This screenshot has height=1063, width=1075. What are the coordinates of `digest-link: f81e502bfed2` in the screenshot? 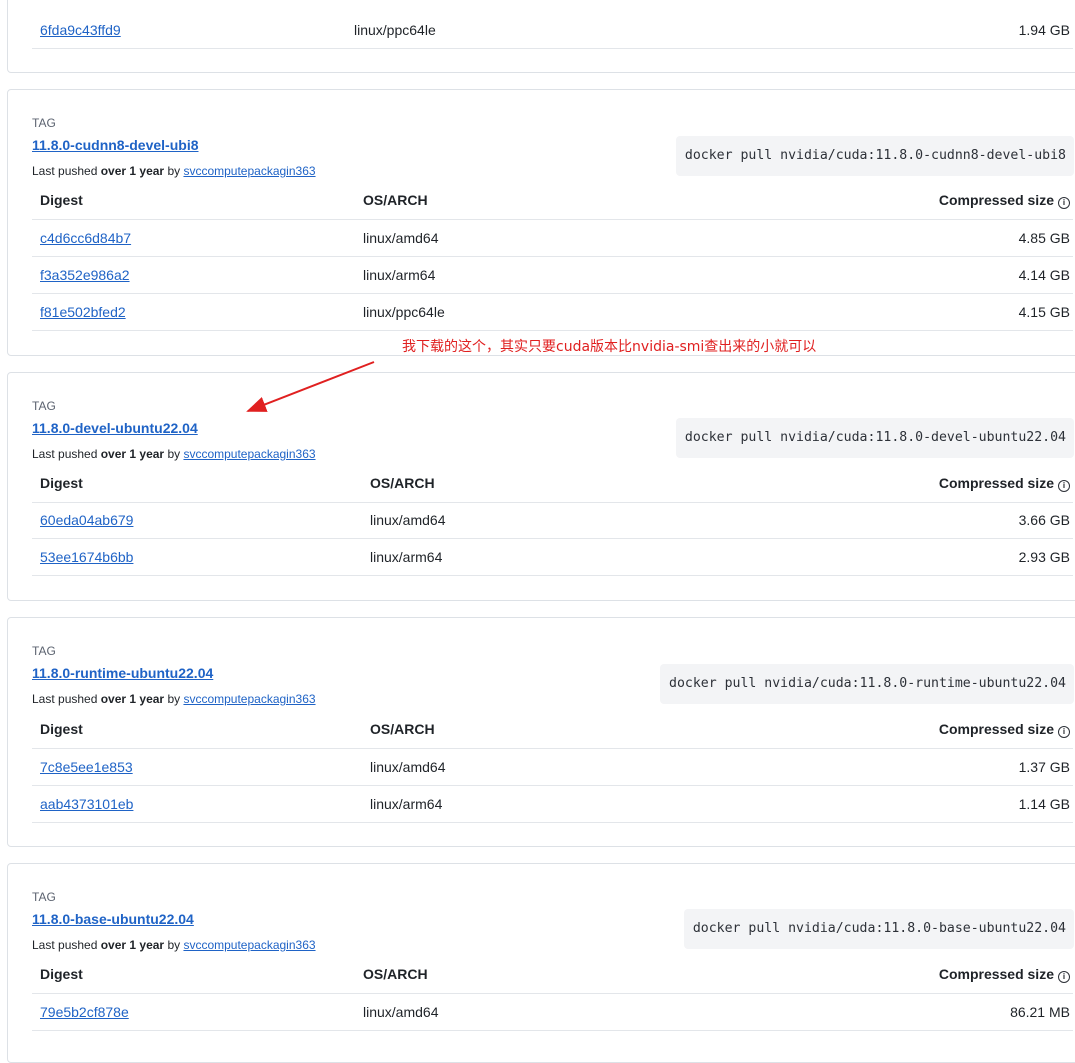 It's located at (83, 312).